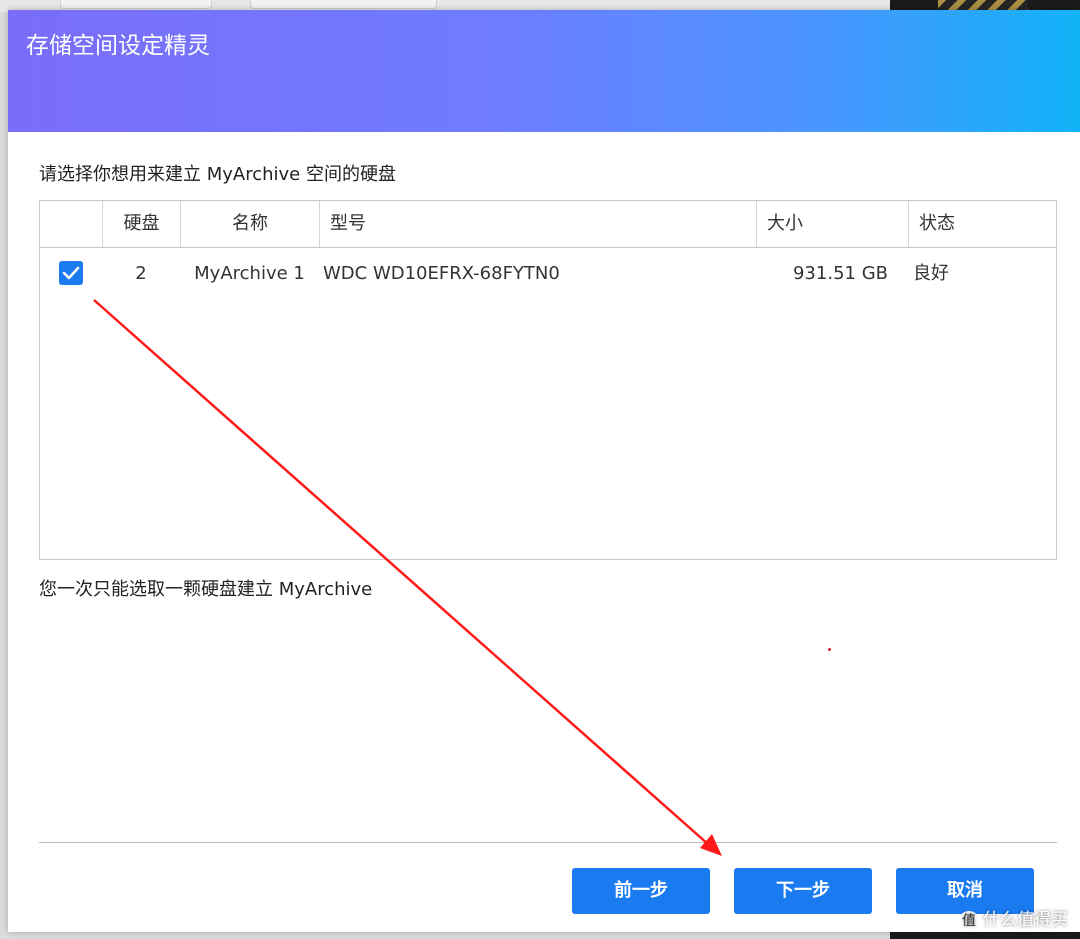  What do you see at coordinates (803, 891) in the screenshot?
I see `next-button: 下一步` at bounding box center [803, 891].